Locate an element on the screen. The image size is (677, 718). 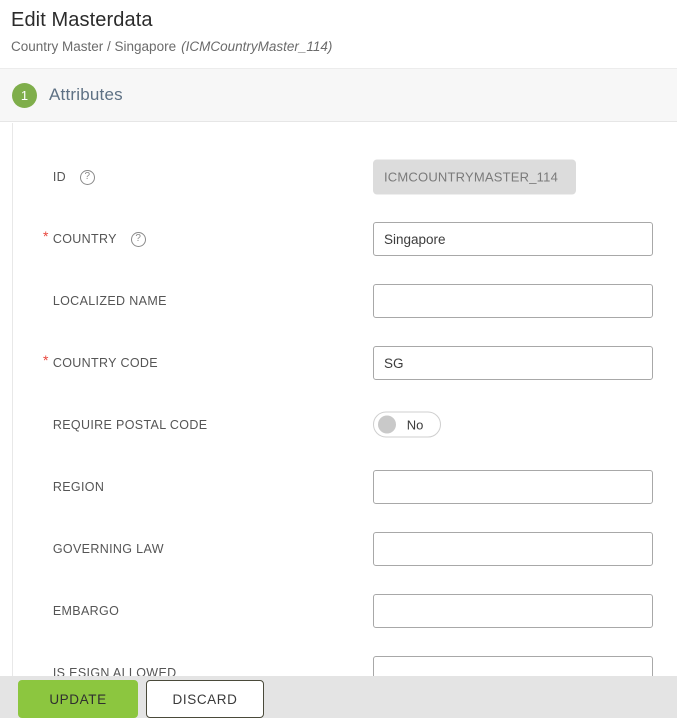
field-label-text: REQUIRE POSTAL CODE is located at coordinates (130, 425).